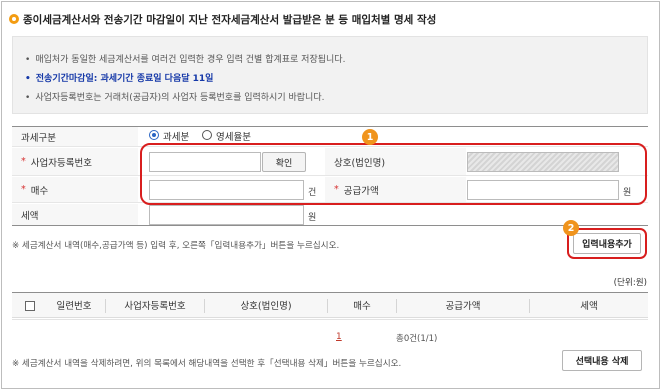 The width and height of the screenshot is (661, 390). Describe the element at coordinates (75, 161) in the screenshot. I see `bizno-label: * 사업자등록번호` at that location.